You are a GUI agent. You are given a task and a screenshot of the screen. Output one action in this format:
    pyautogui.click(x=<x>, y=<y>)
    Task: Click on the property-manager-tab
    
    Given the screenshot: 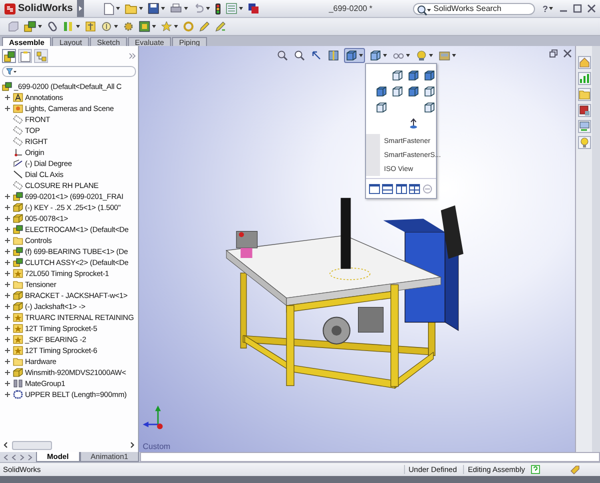 What is the action you would take?
    pyautogui.click(x=25, y=56)
    